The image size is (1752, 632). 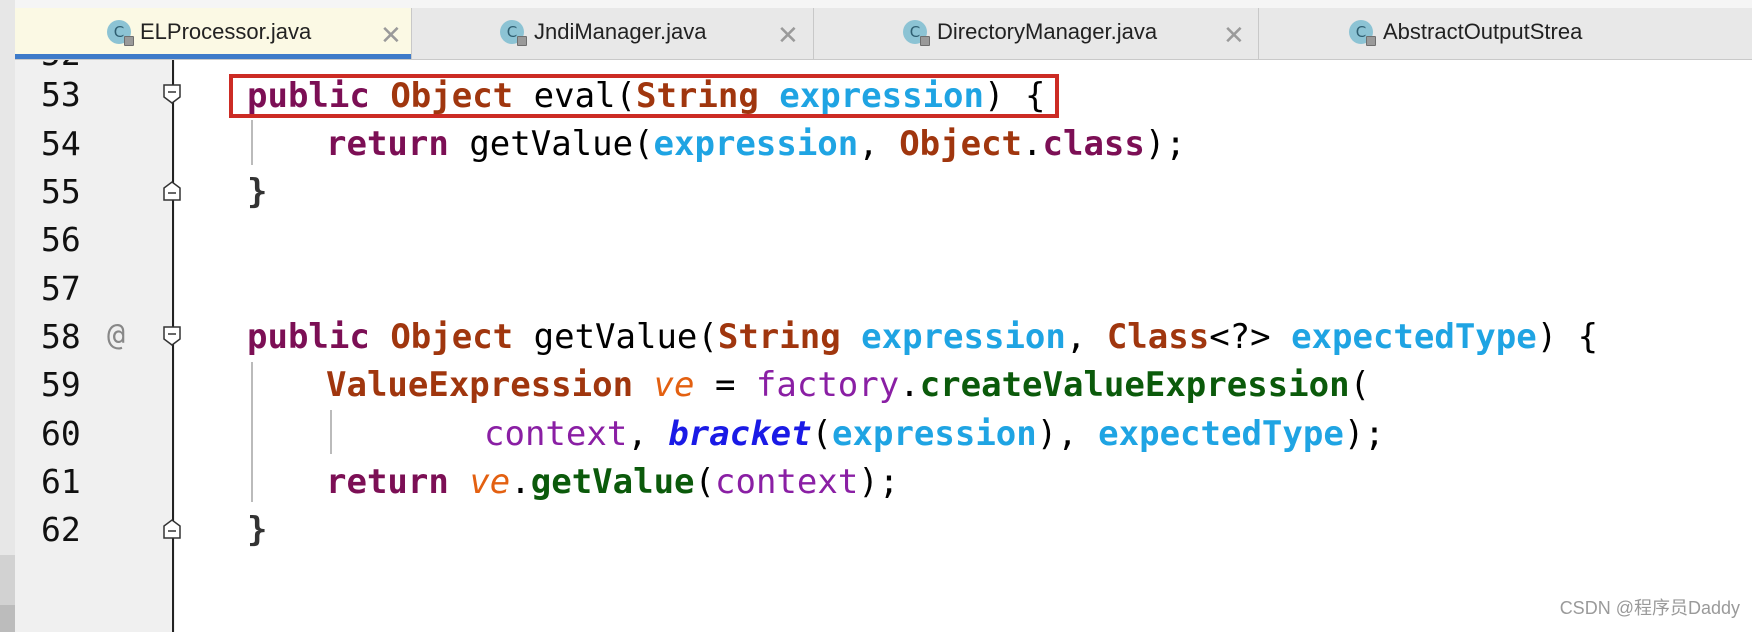 I want to click on token-type: String, so click(x=779, y=337).